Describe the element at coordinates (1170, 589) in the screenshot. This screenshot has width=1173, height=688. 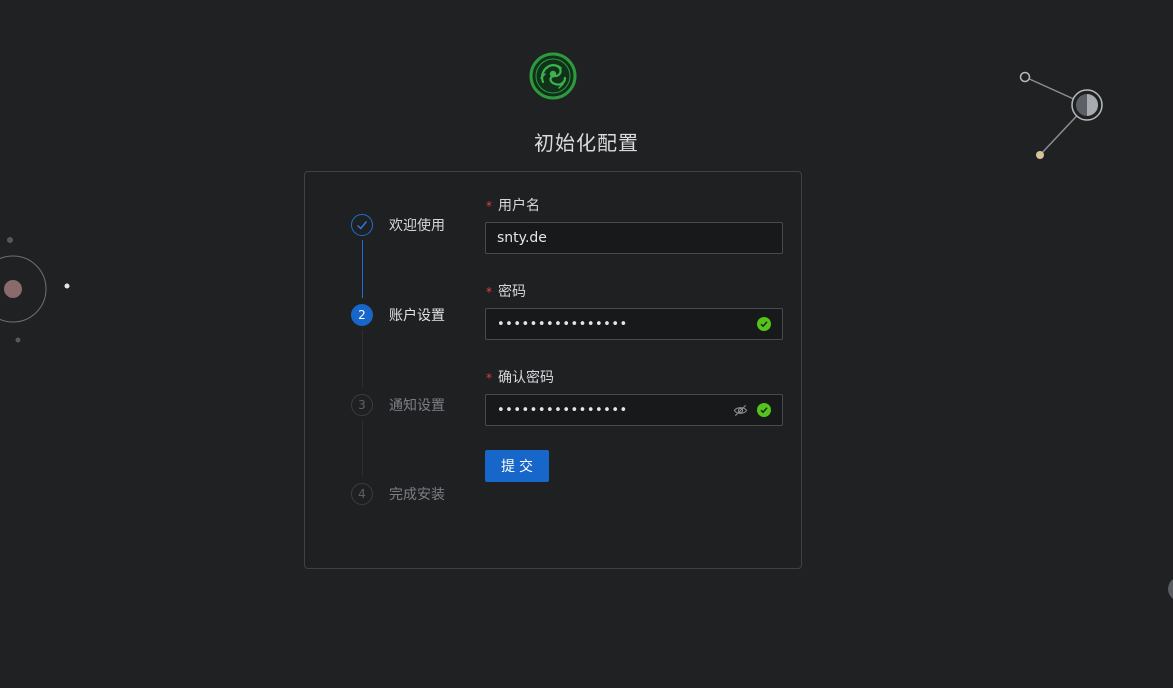
I see `decorative-planet-edge` at that location.